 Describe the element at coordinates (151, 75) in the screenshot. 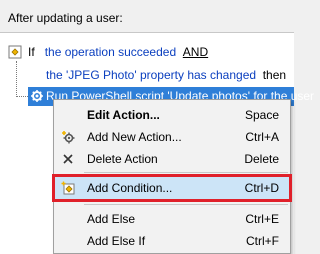

I see `condition-jpeg-photo-changed: the 'JPEG Photo' property has changed` at that location.